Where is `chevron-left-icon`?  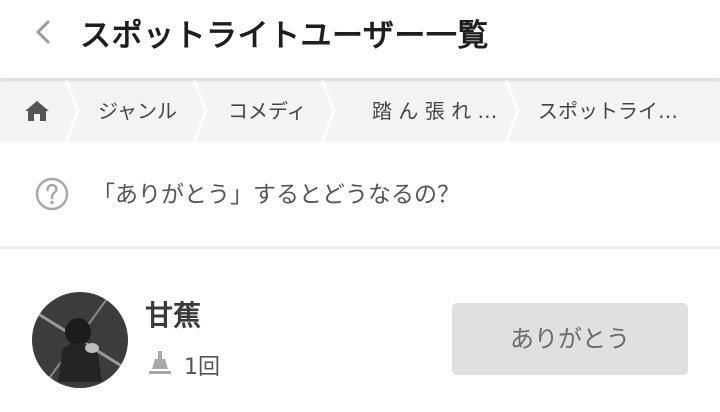 chevron-left-icon is located at coordinates (43, 32).